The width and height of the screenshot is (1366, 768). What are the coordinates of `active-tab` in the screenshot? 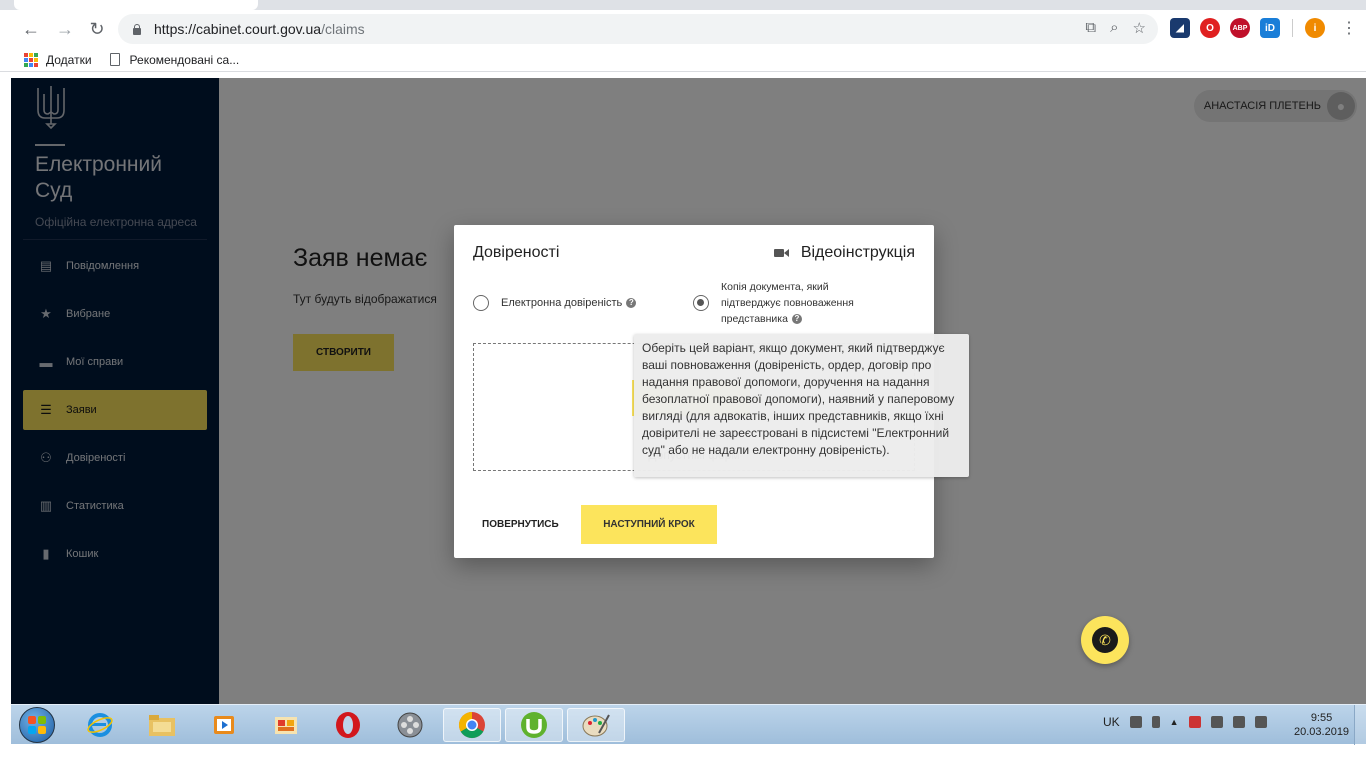 It's located at (136, 5).